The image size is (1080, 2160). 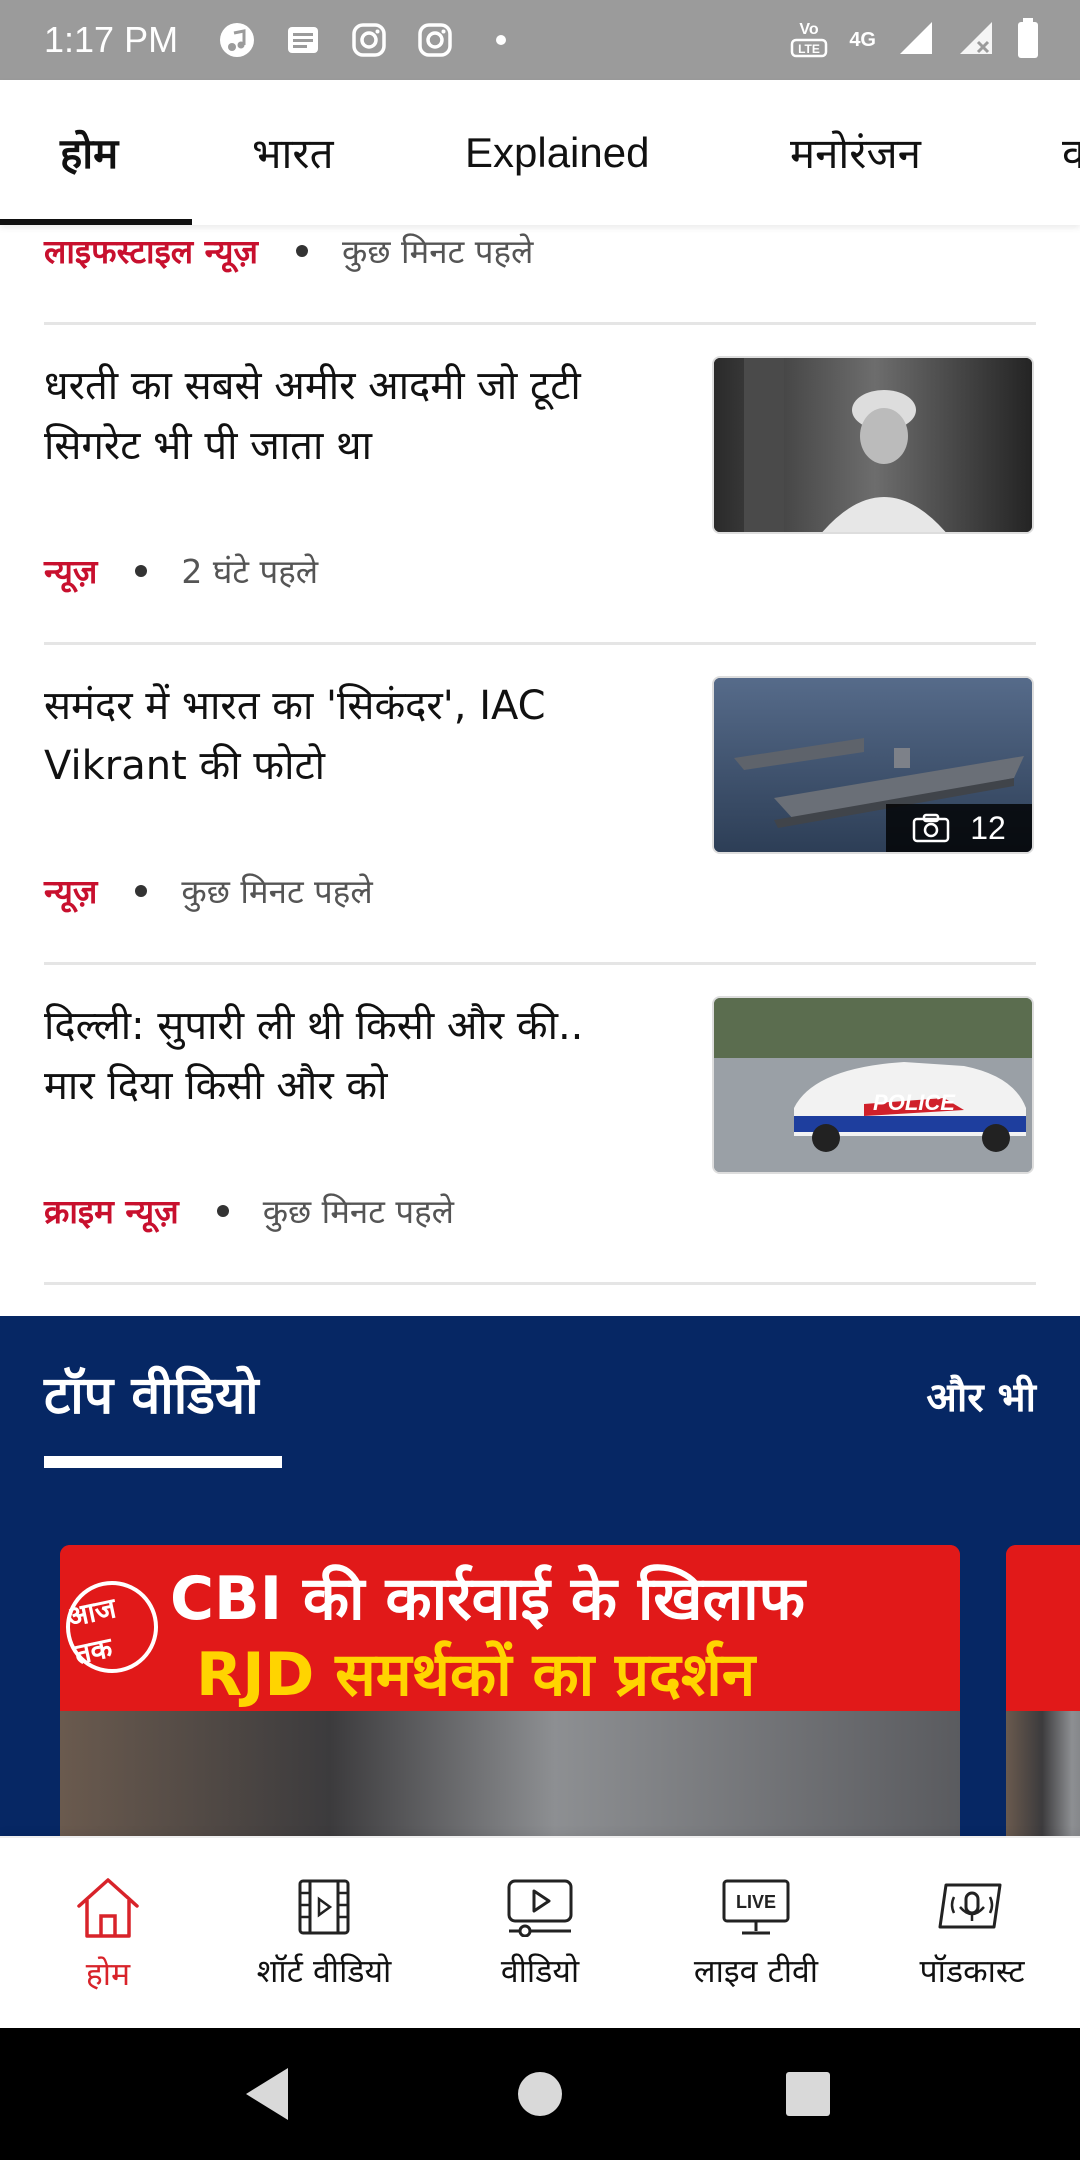 What do you see at coordinates (981, 1395) in the screenshot?
I see `see-more-link: और भी` at bounding box center [981, 1395].